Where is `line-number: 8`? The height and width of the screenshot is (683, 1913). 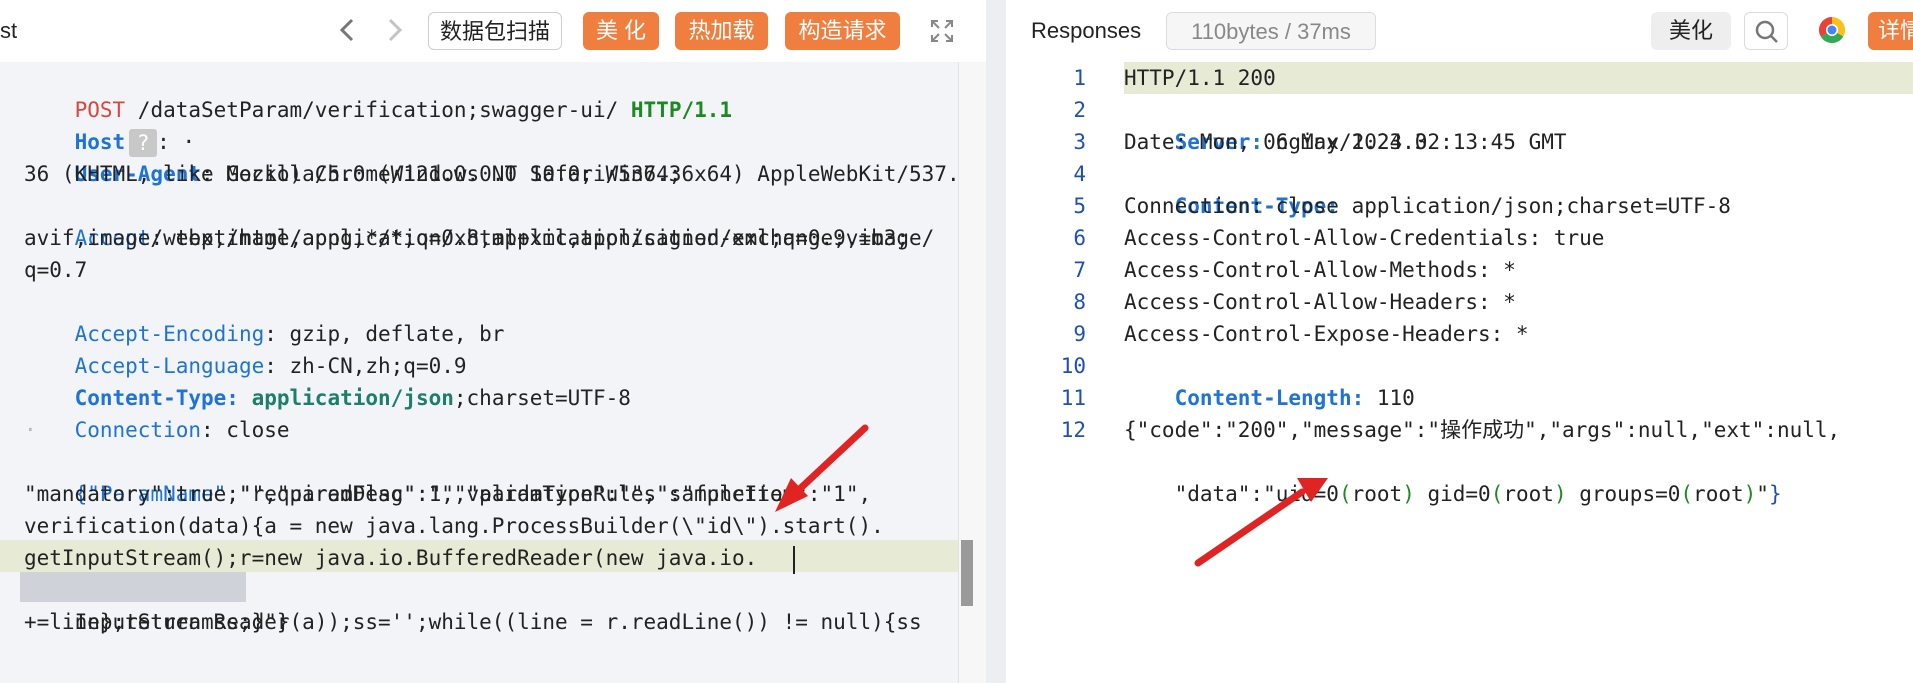 line-number: 8 is located at coordinates (1079, 302).